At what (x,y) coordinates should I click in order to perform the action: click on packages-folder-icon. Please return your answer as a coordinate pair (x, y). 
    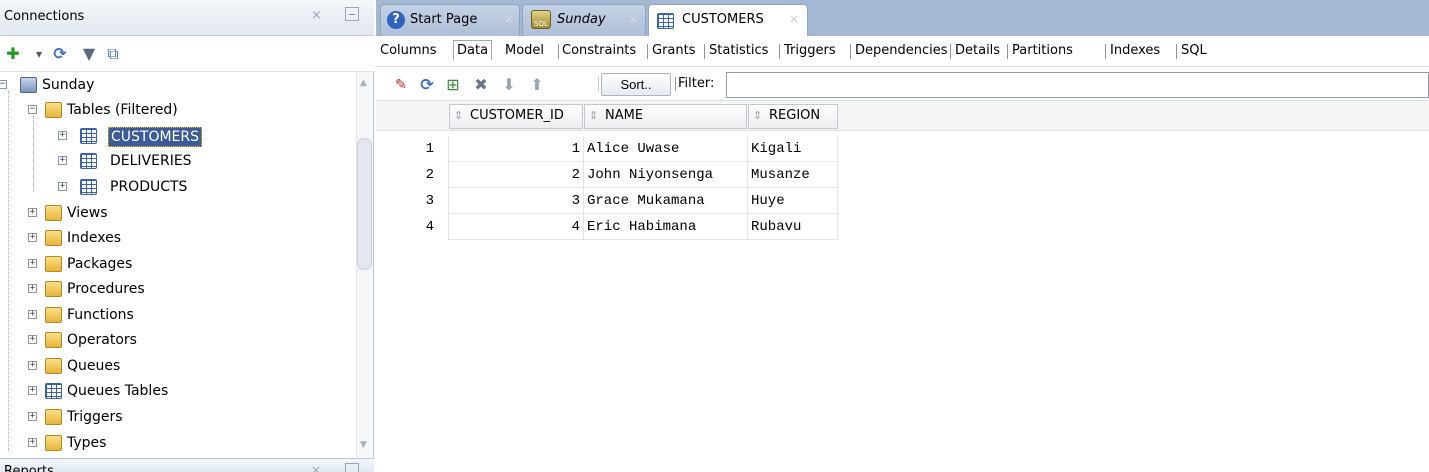
    Looking at the image, I should click on (53, 264).